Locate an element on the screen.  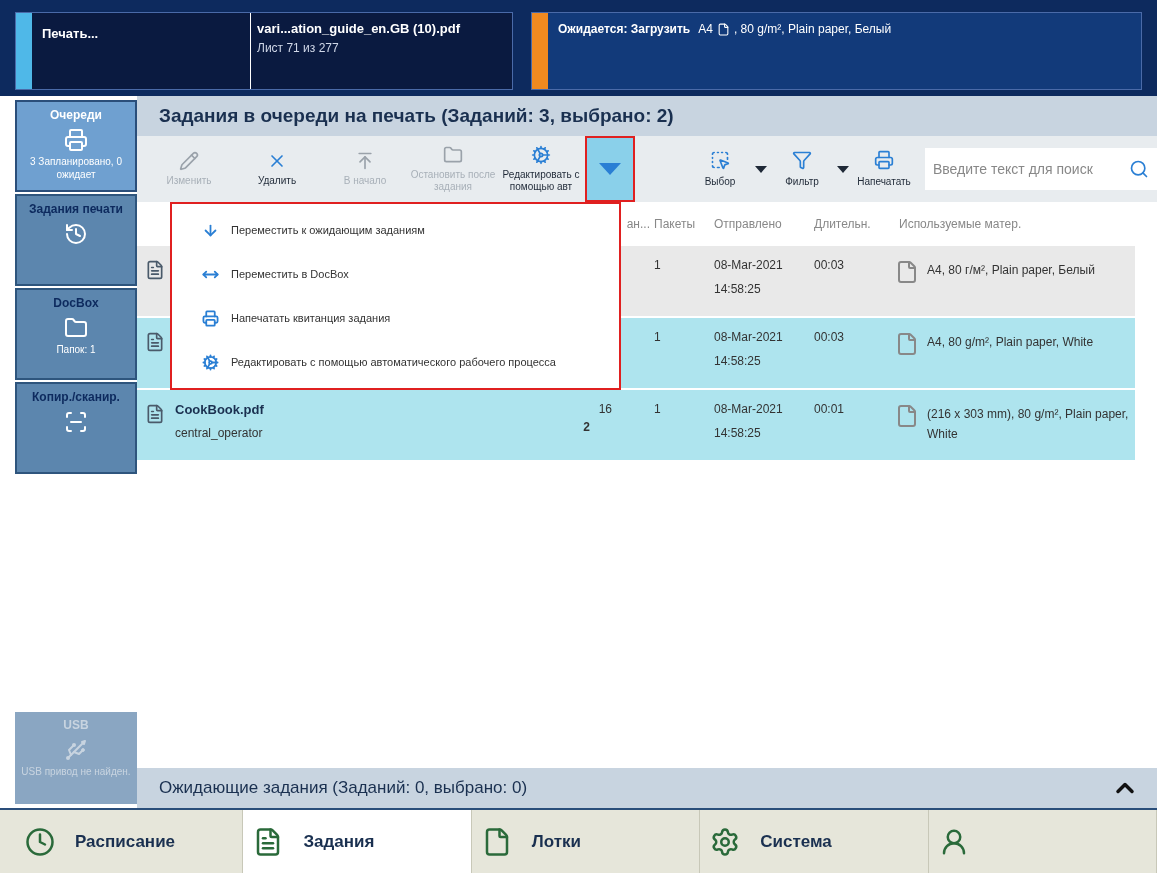
material-cell-text: A4, 80 г/м², Plain paper, Белый is located at coordinates (1011, 270).